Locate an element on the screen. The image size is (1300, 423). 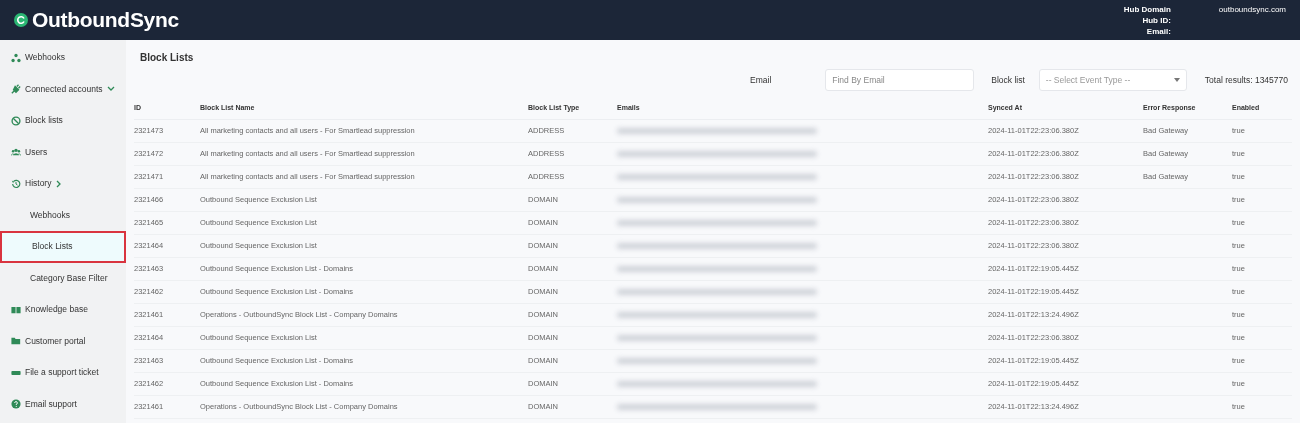
users-icon is located at coordinates (16, 152).